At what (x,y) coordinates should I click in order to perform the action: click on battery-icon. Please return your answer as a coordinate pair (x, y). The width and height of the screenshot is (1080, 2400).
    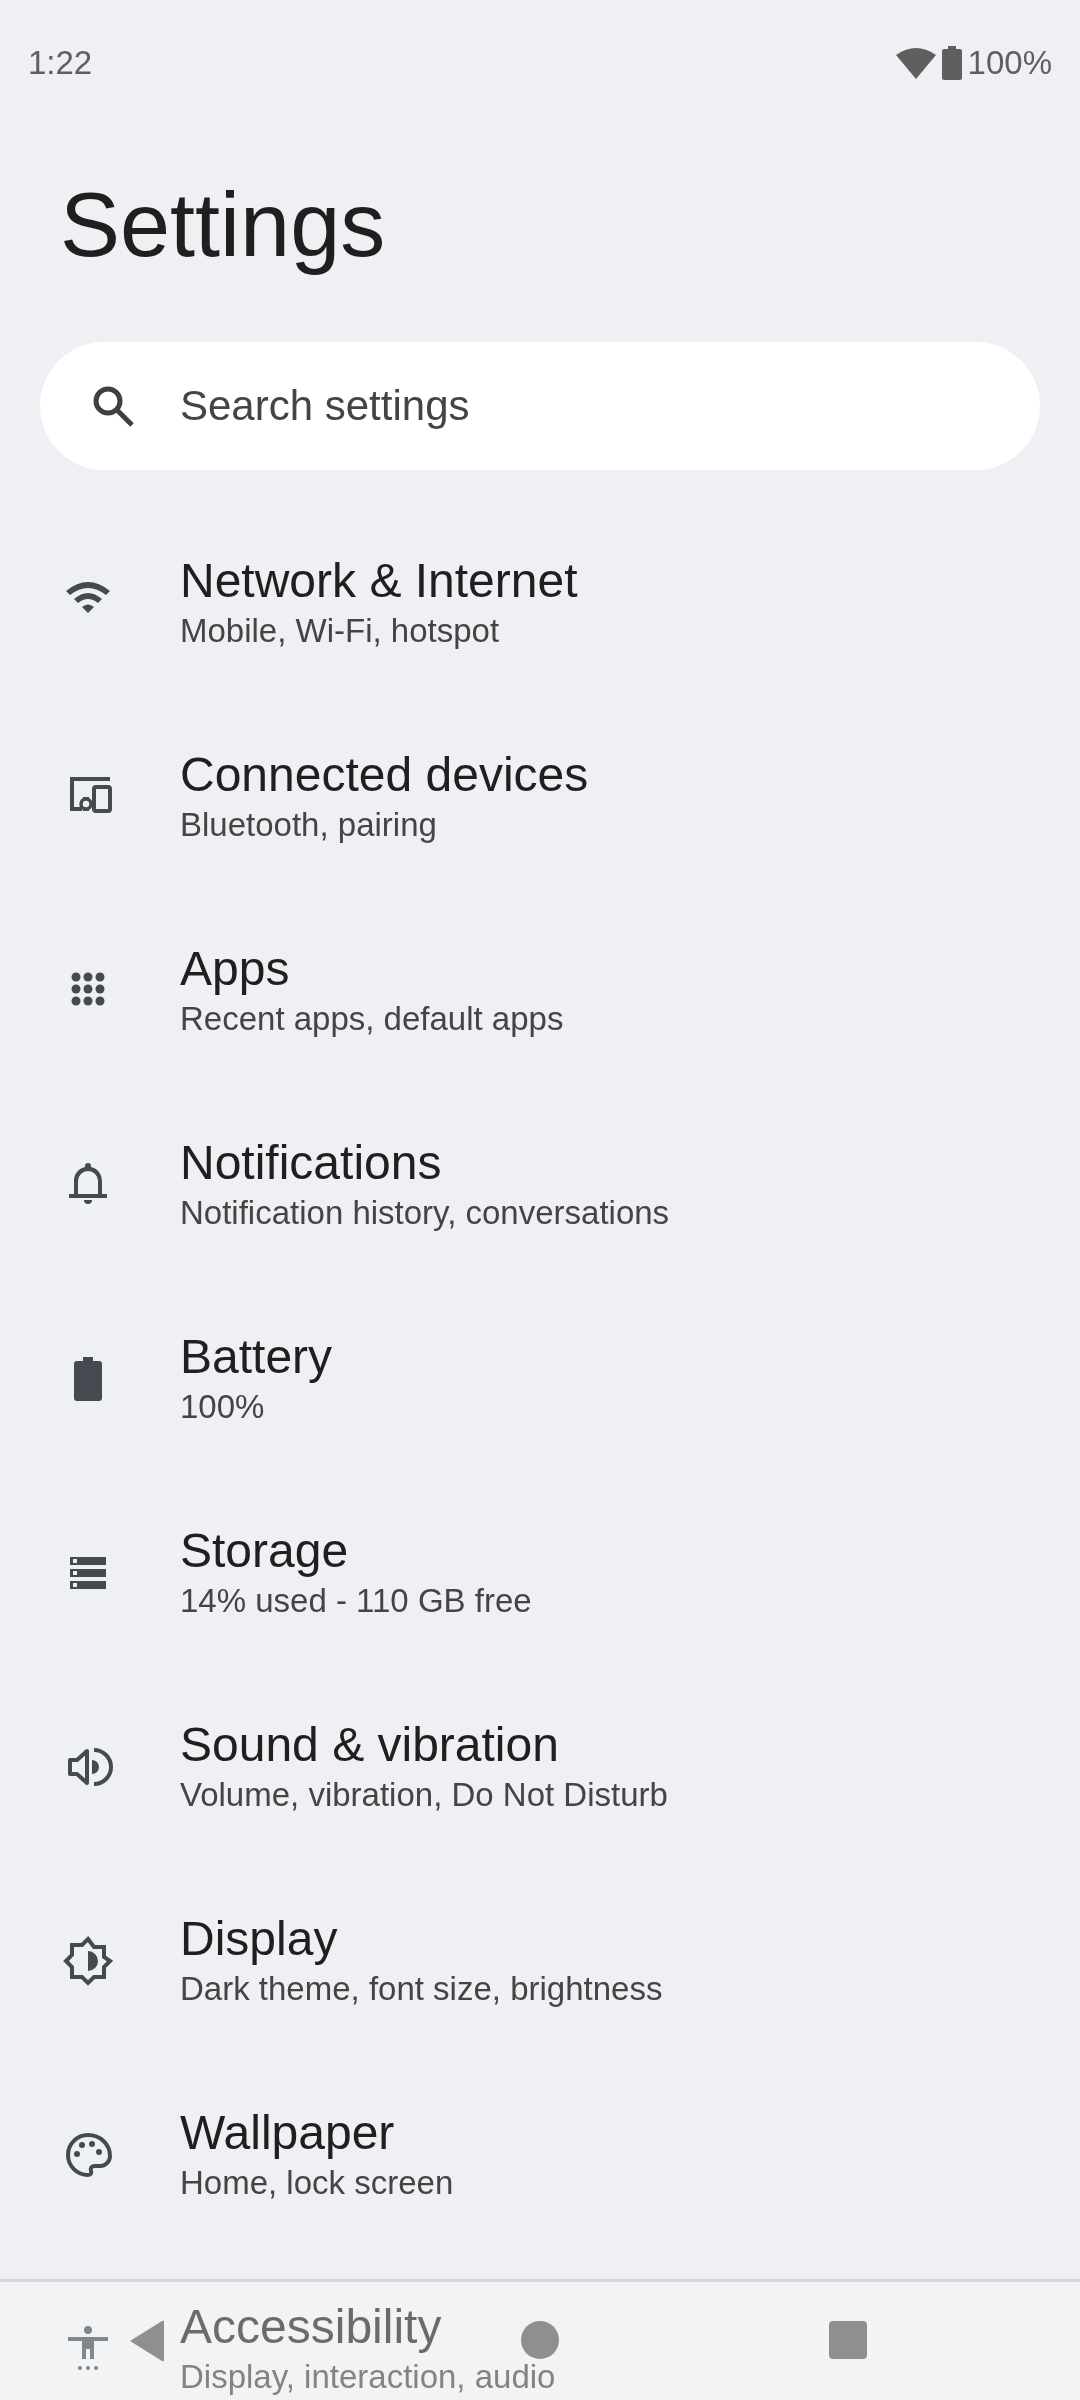
    Looking at the image, I should click on (951, 62).